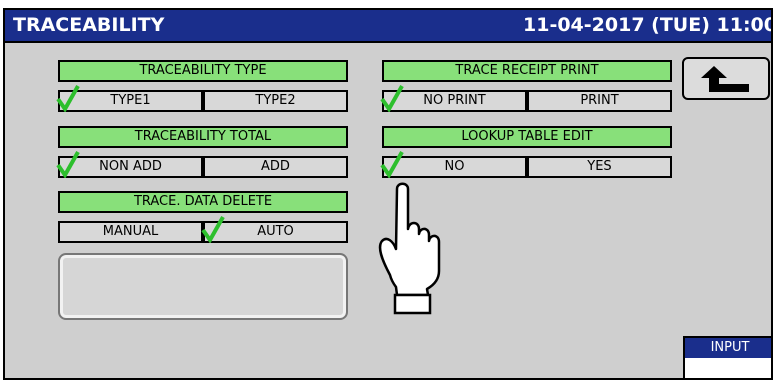 The width and height of the screenshot is (776, 383). I want to click on type1-label: TYPE1, so click(130, 100).